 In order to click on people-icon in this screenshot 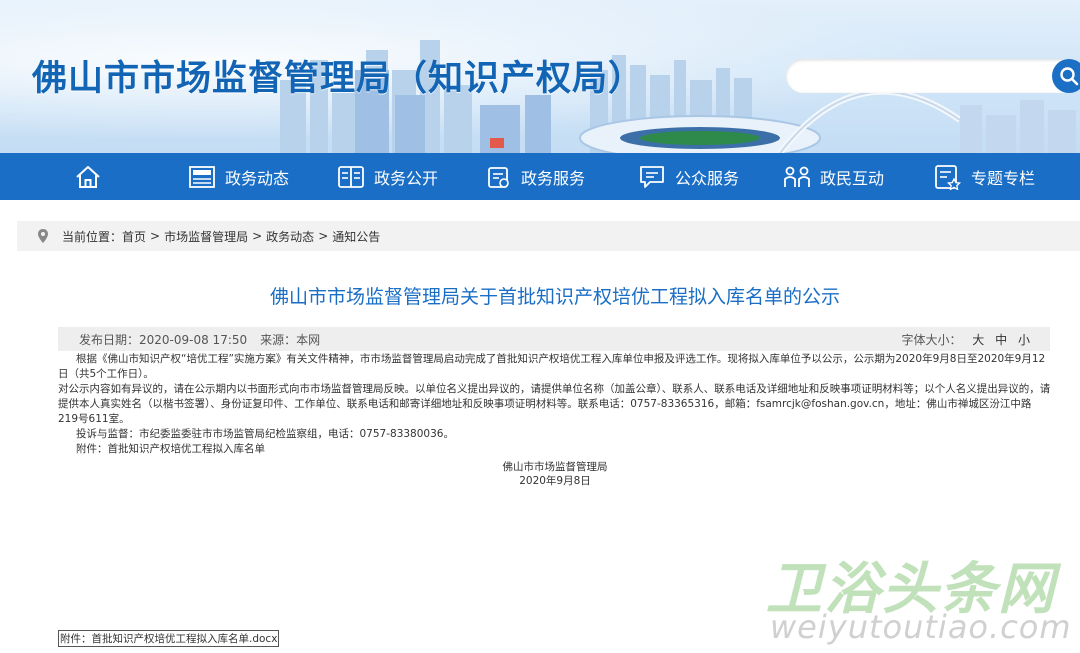, I will do `click(797, 176)`.